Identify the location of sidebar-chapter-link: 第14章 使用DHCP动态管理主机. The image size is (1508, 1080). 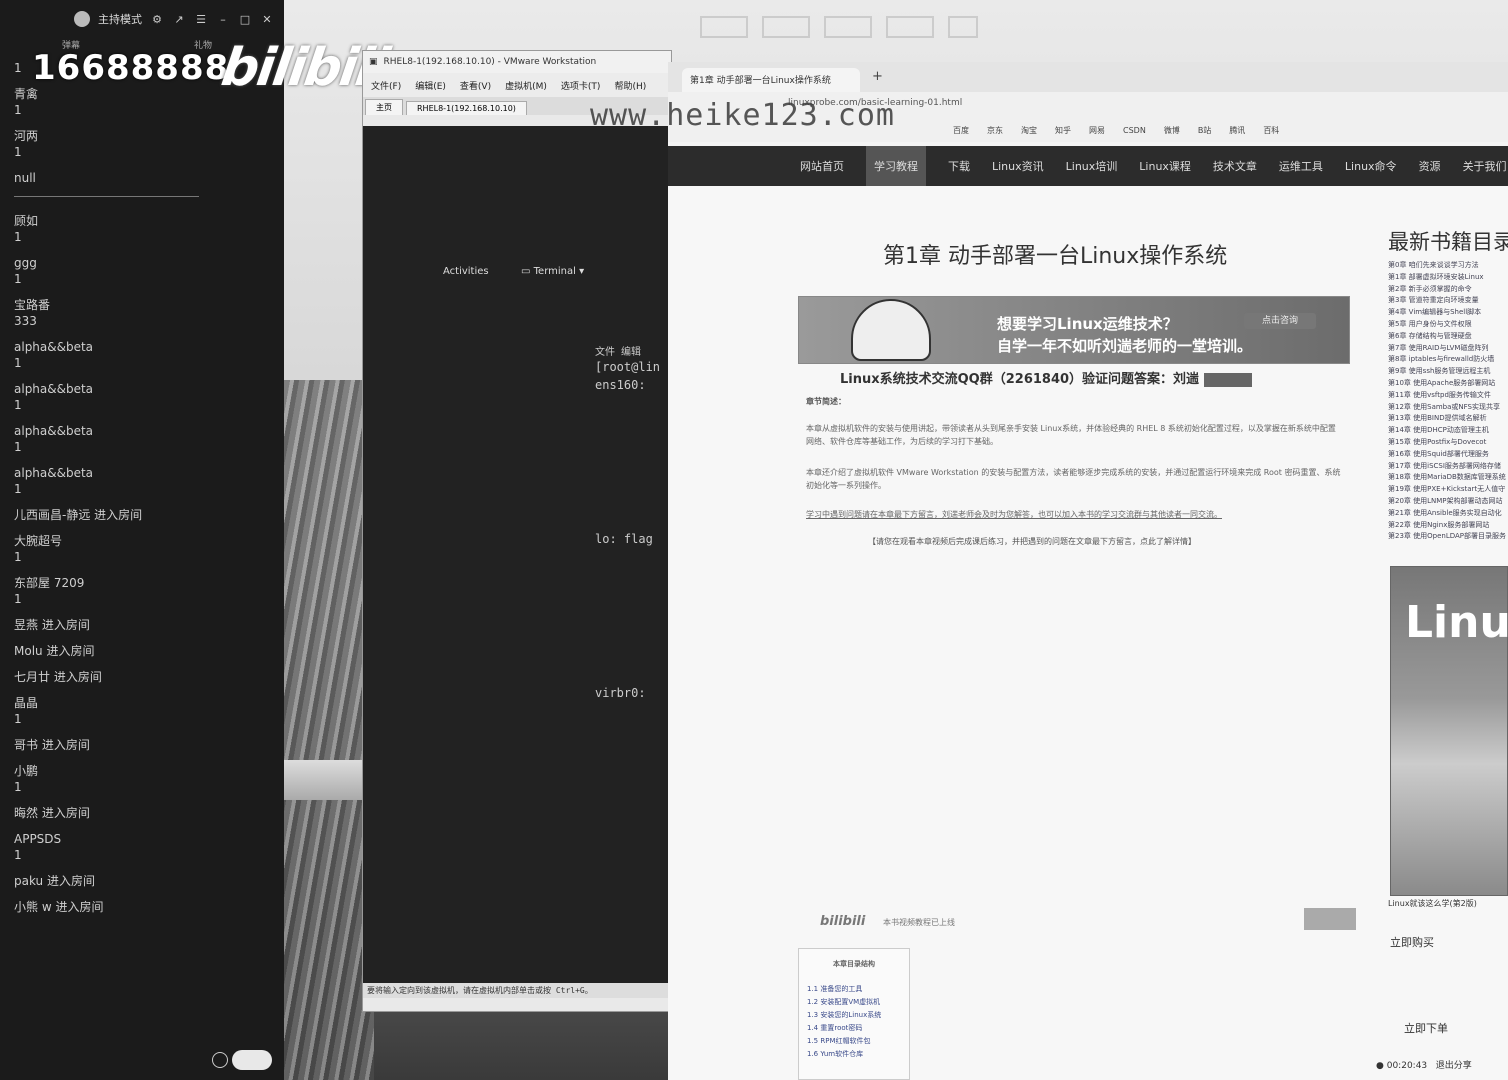
(1448, 431).